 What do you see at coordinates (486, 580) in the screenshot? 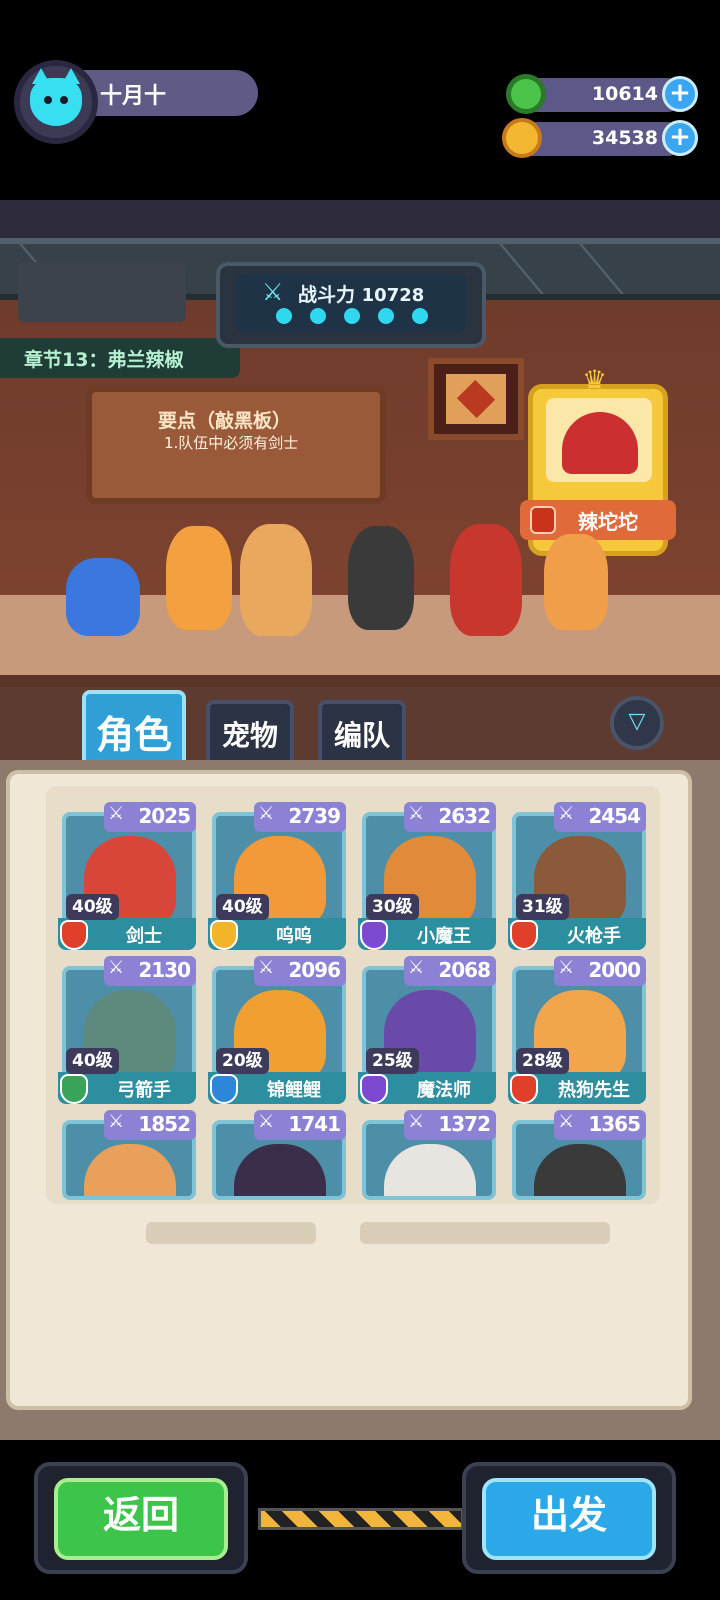
I see `swordsman-hero-figure` at bounding box center [486, 580].